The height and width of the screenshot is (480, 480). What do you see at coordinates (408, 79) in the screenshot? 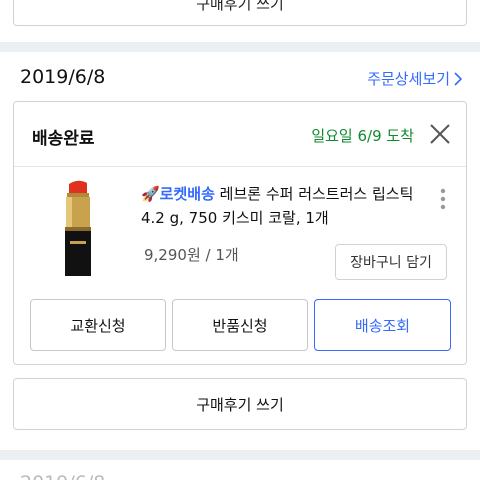
I see `order-detail-label: 주문상세보기` at bounding box center [408, 79].